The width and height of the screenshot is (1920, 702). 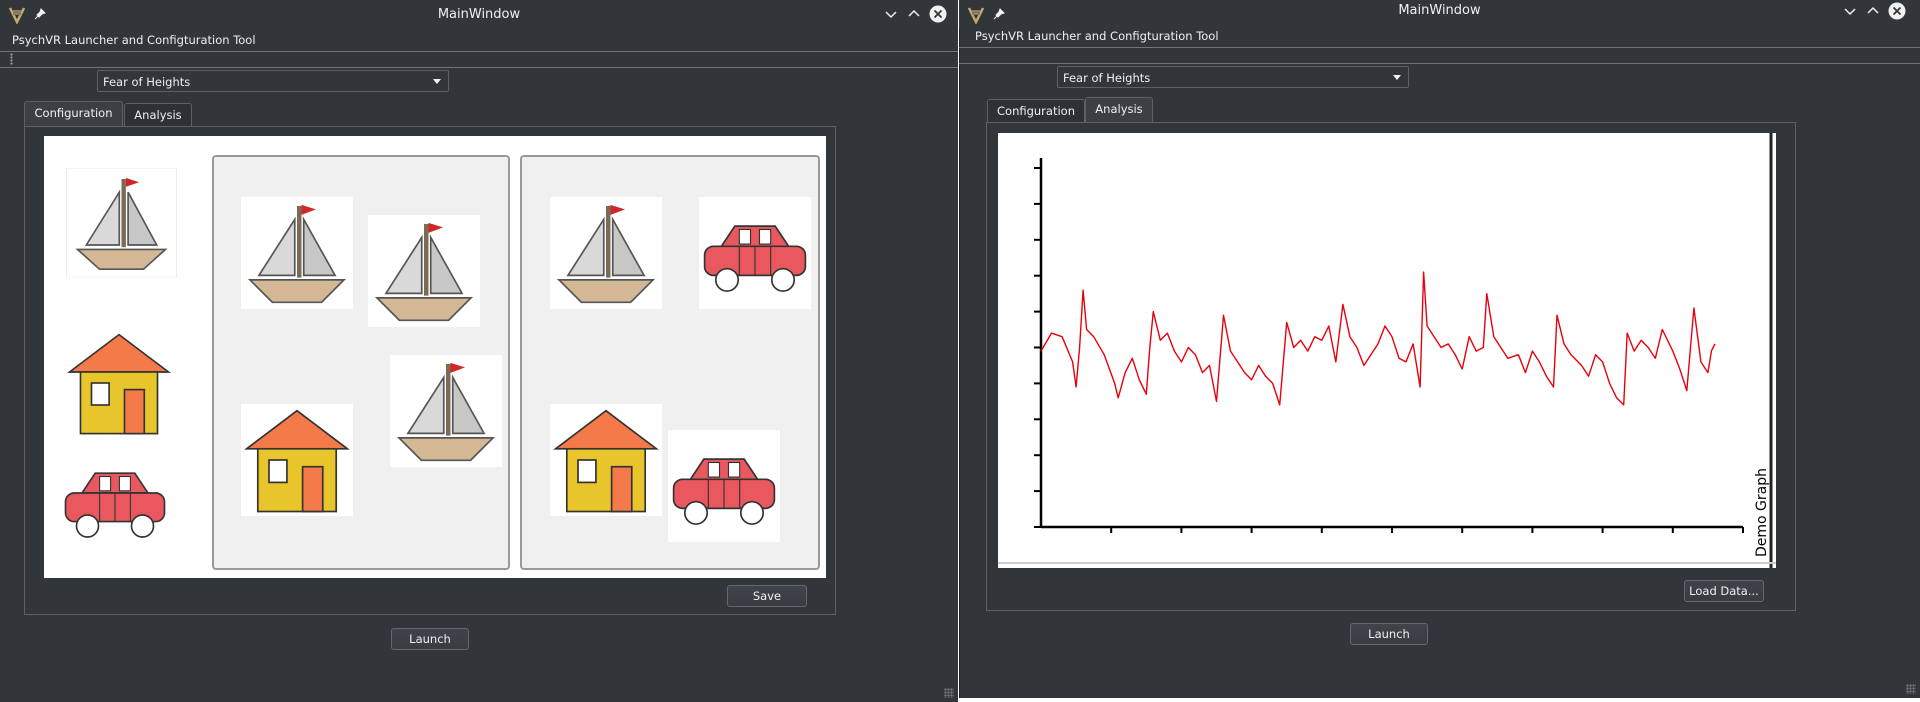 What do you see at coordinates (361, 362) in the screenshot?
I see `placement-zone-left` at bounding box center [361, 362].